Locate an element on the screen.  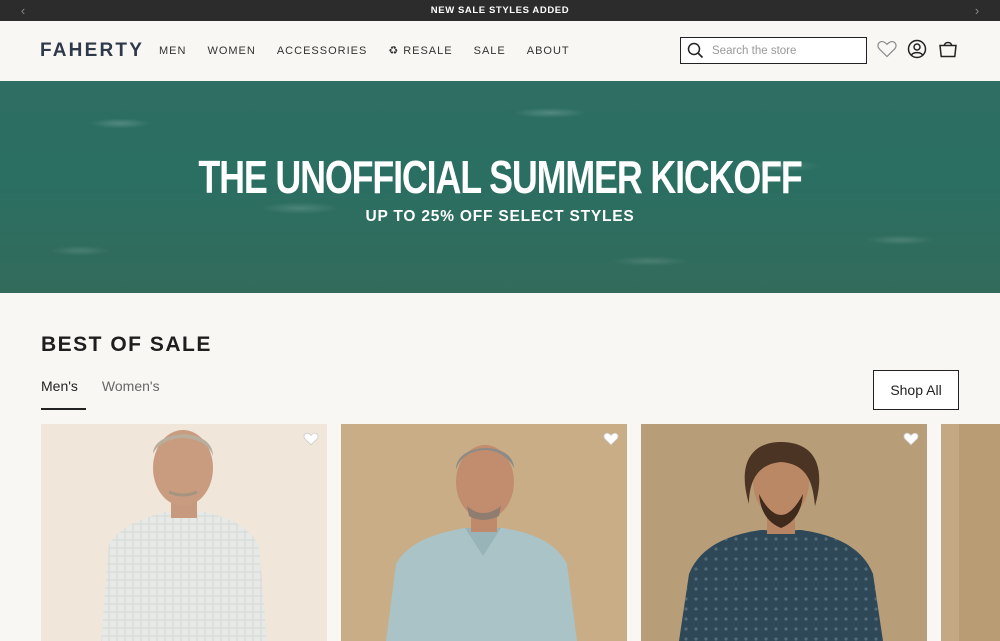
recycle-icon: ♻ is located at coordinates (394, 51).